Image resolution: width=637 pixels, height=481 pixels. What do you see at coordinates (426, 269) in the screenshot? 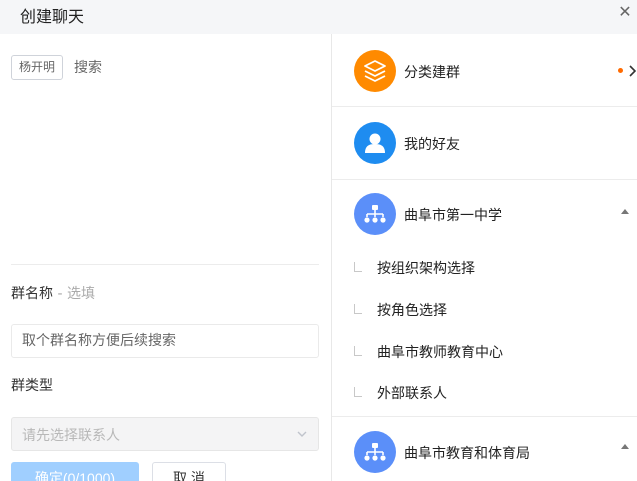
I see `sub-item-label: 按组织架构选择` at bounding box center [426, 269].